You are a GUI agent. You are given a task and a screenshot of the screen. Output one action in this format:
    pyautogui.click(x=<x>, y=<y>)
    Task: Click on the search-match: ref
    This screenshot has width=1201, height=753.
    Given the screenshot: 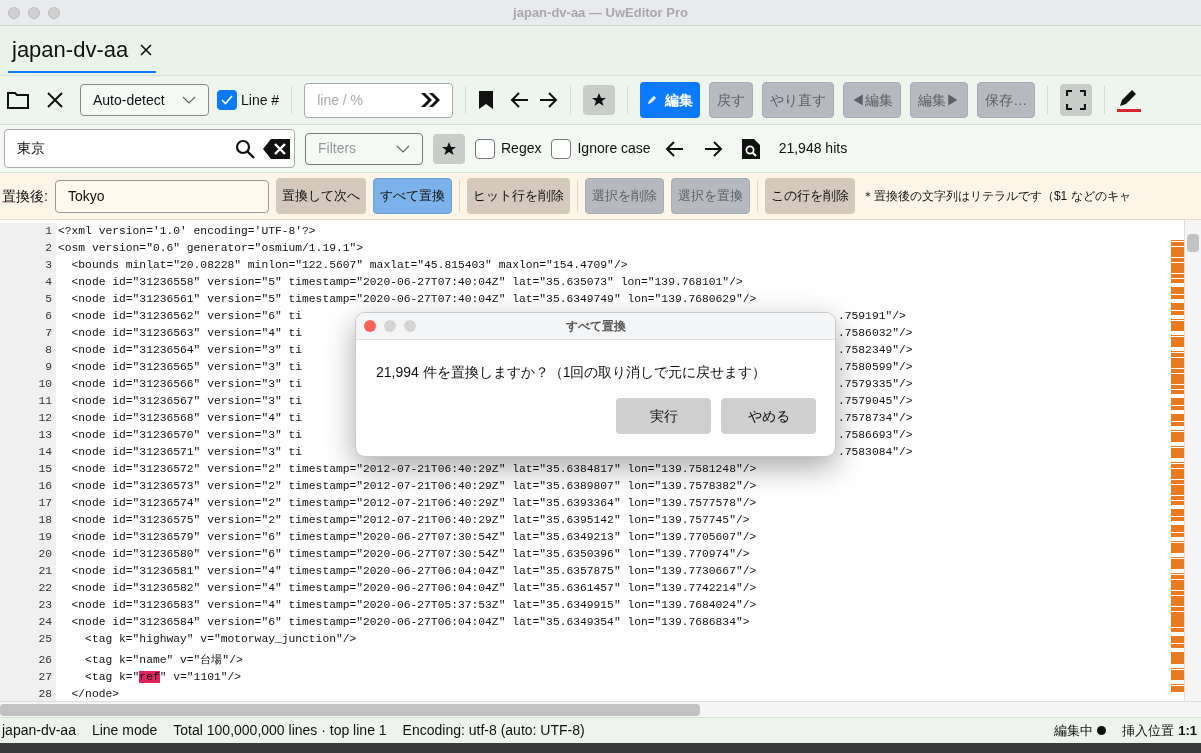 What is the action you would take?
    pyautogui.click(x=149, y=677)
    